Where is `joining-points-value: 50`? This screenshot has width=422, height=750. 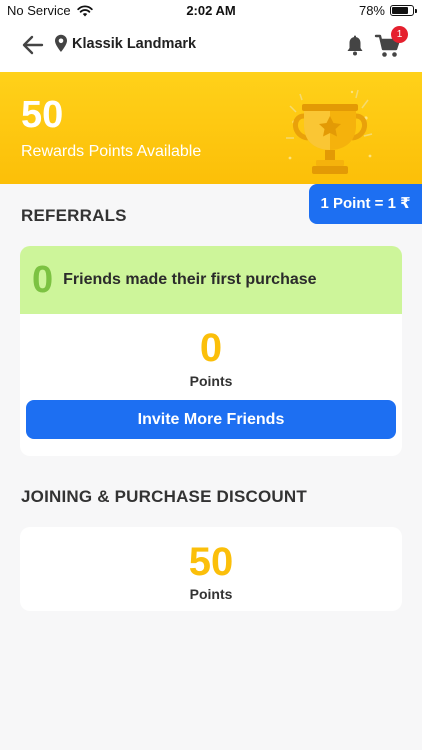 joining-points-value: 50 is located at coordinates (211, 562).